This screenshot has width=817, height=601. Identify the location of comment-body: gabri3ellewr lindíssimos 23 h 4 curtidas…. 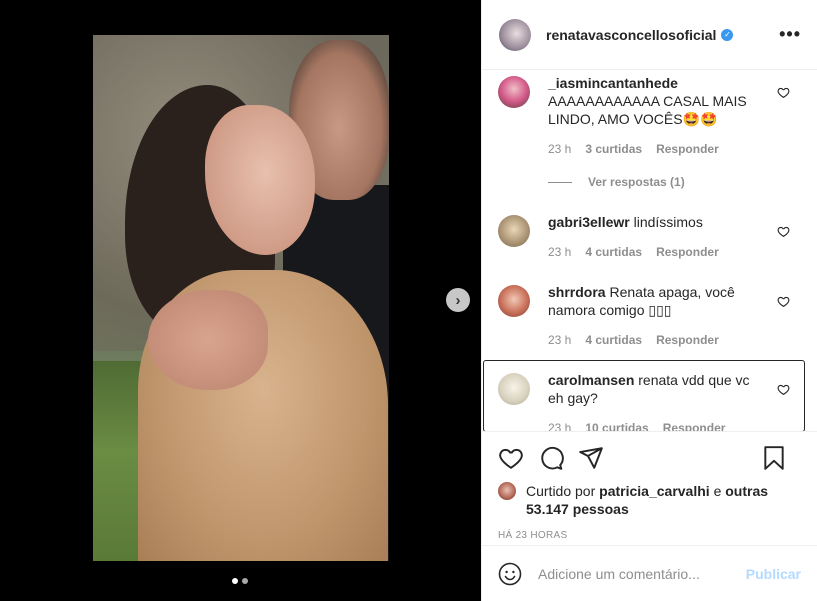
(658, 236).